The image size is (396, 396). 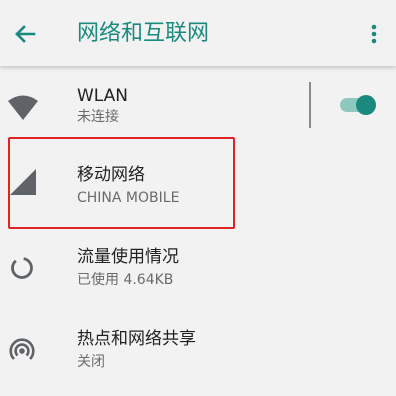 What do you see at coordinates (198, 264) in the screenshot?
I see `settings-item-data-usage: 流量使用情况 已使用 4.64KB` at bounding box center [198, 264].